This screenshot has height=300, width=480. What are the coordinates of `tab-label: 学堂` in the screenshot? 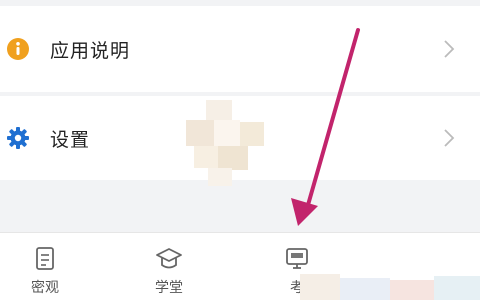 It's located at (169, 288).